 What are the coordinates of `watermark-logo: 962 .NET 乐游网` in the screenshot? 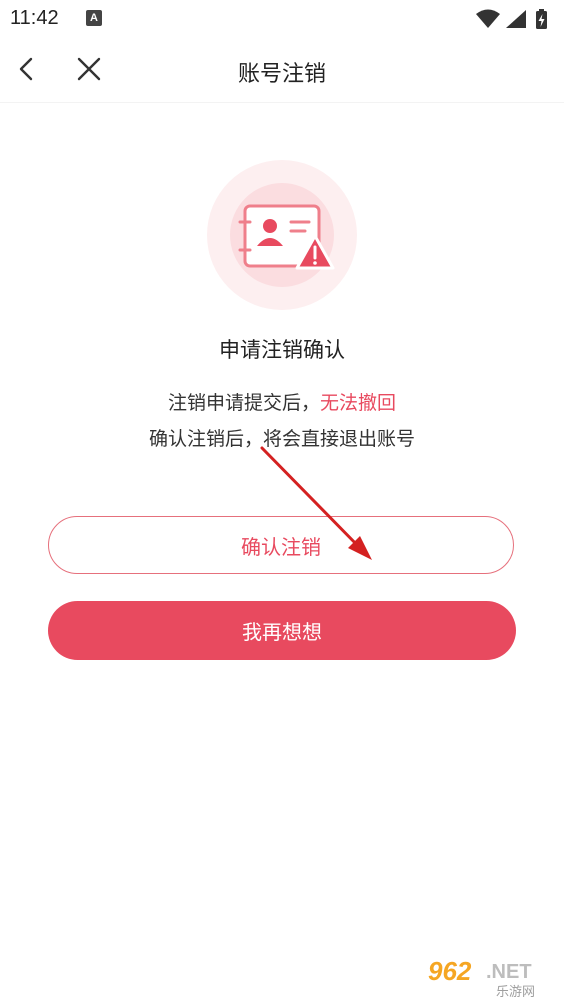 It's located at (492, 976).